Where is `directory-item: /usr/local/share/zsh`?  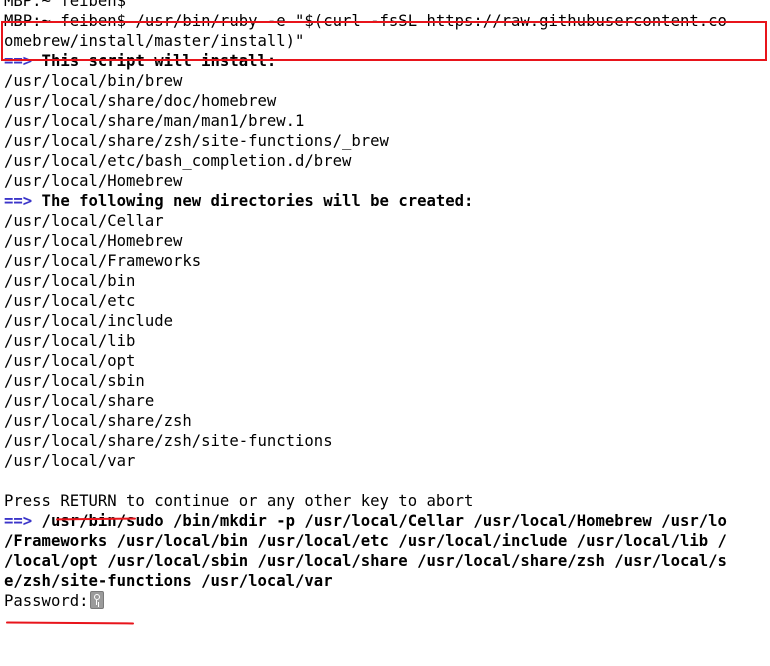
directory-item: /usr/local/share/zsh is located at coordinates (98, 421).